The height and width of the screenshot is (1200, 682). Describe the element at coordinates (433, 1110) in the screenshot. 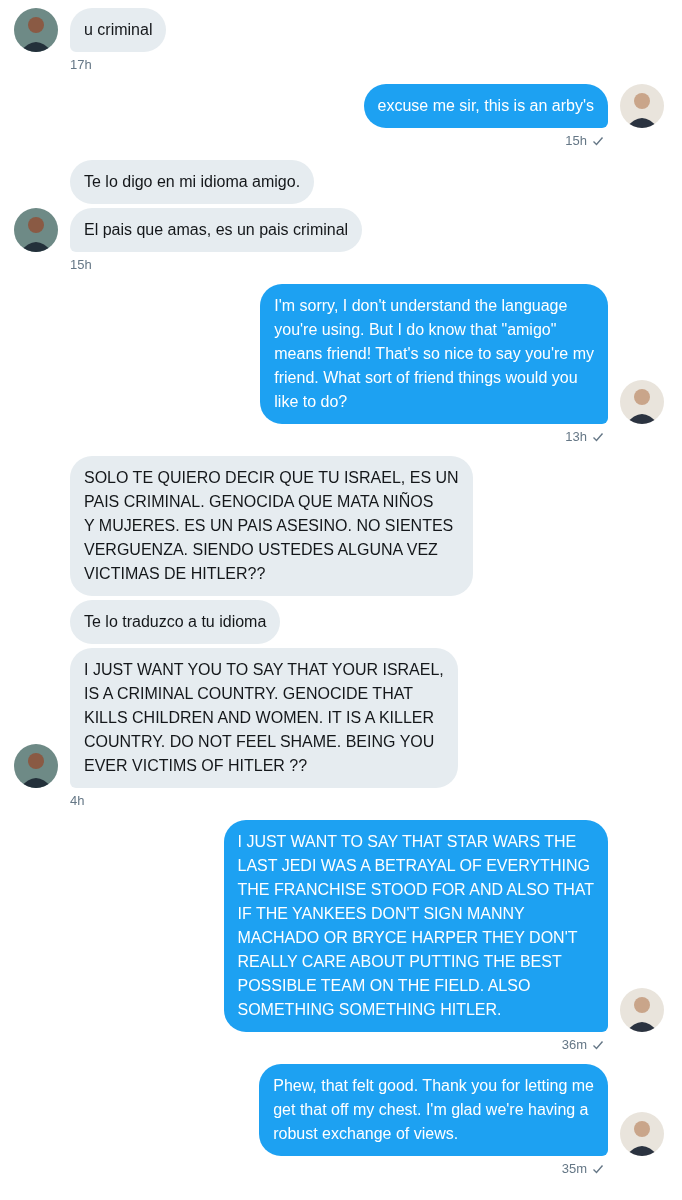

I see `message-bubble: Phew, that felt good. Thank you for letting me get that off my chest. I'm glad we're having a robust exchange of views.` at that location.